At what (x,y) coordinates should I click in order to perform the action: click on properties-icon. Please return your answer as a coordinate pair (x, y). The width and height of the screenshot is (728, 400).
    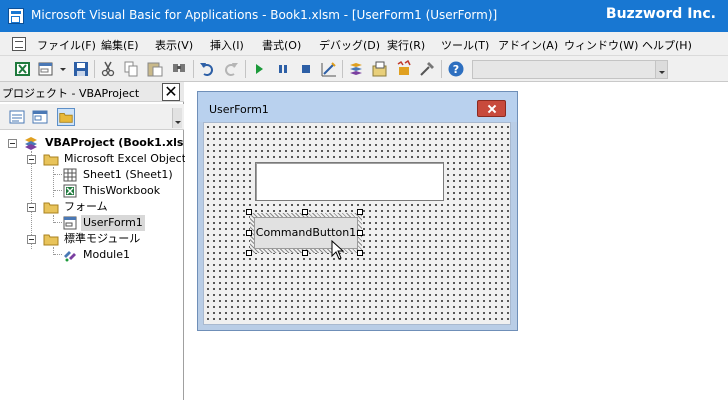
    Looking at the image, I should click on (380, 69).